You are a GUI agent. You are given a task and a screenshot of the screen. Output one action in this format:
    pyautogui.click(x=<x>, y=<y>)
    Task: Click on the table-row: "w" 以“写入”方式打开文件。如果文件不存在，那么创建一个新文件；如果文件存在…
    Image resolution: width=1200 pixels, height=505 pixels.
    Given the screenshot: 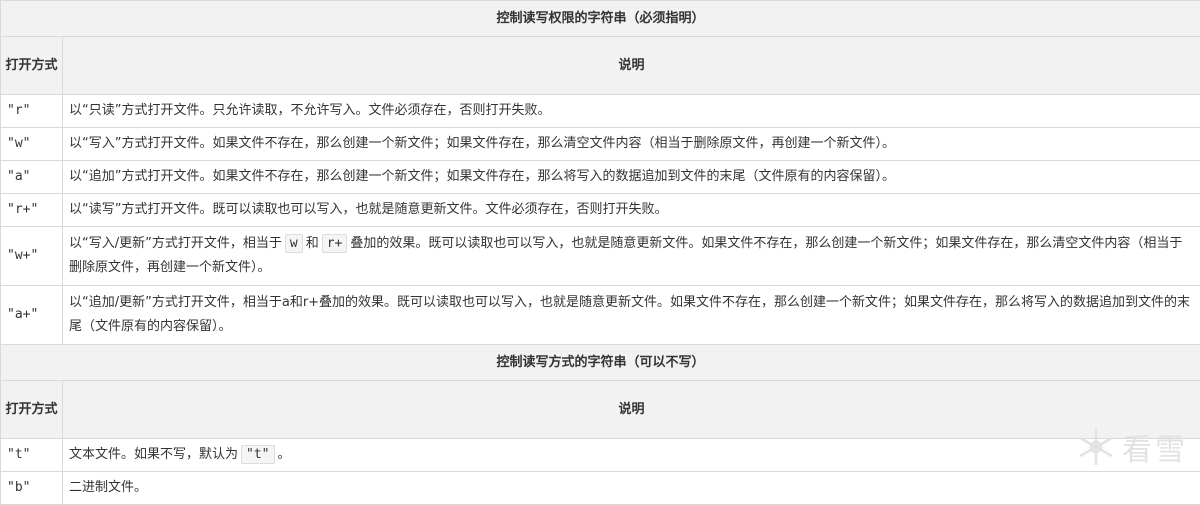 What is the action you would take?
    pyautogui.click(x=600, y=144)
    